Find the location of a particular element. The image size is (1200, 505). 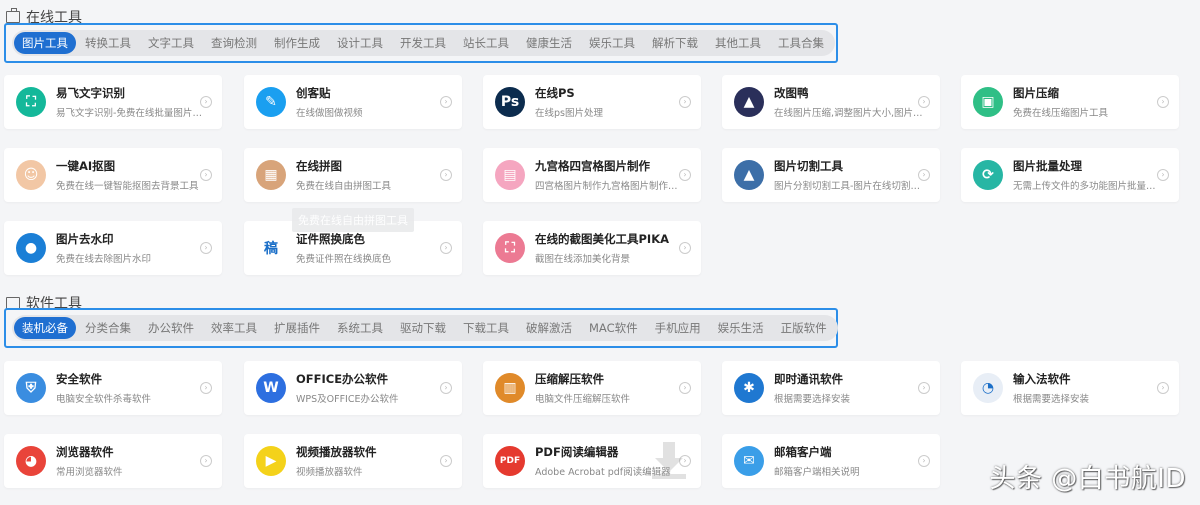

tool-card: ◔ 输入法软件 根据需要选择安装 › is located at coordinates (1070, 388).